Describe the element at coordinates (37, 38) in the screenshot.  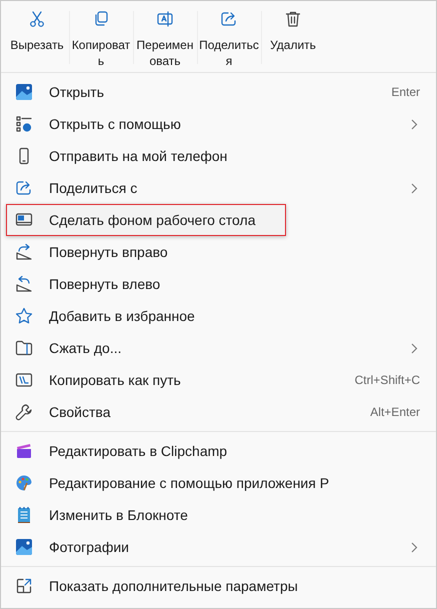
I see `toolbar-button: Вырезать` at that location.